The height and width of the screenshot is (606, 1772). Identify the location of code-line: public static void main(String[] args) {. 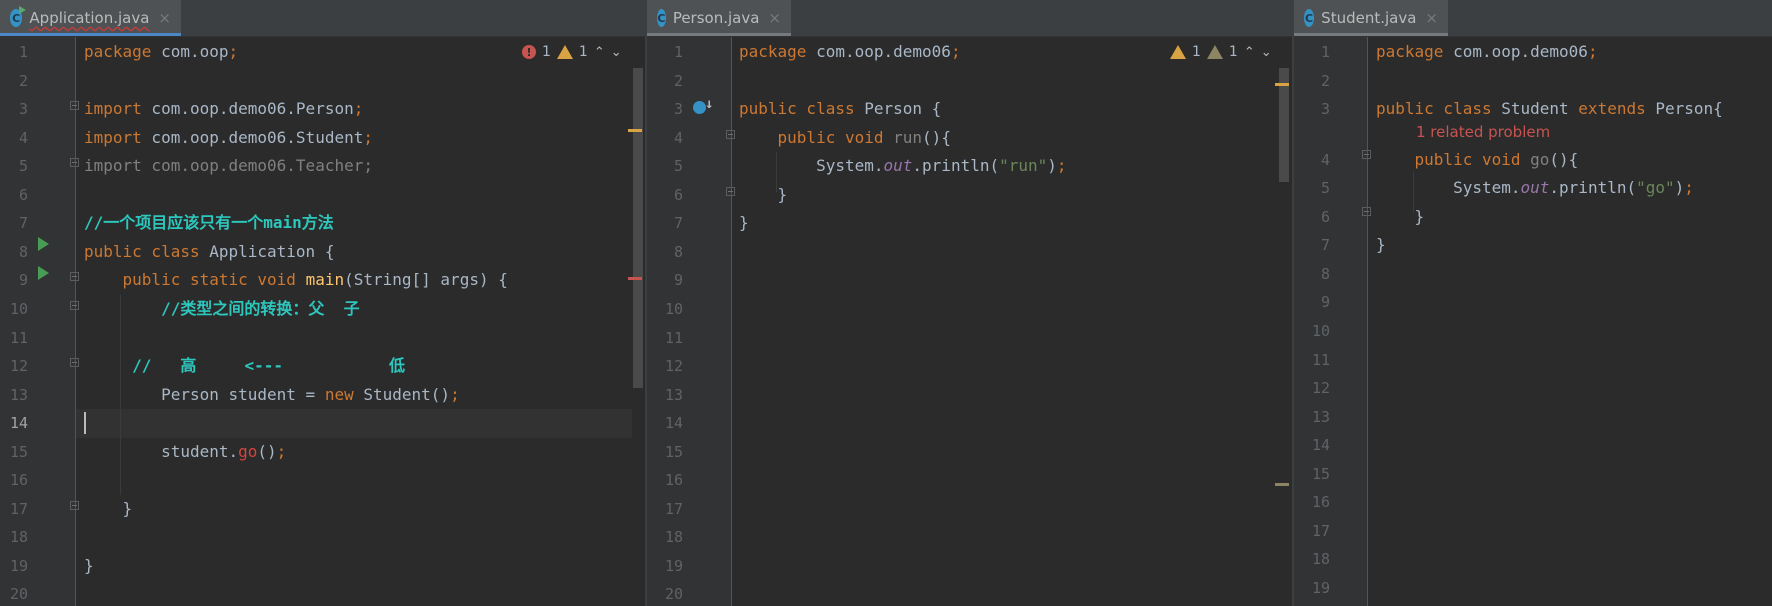
(296, 280).